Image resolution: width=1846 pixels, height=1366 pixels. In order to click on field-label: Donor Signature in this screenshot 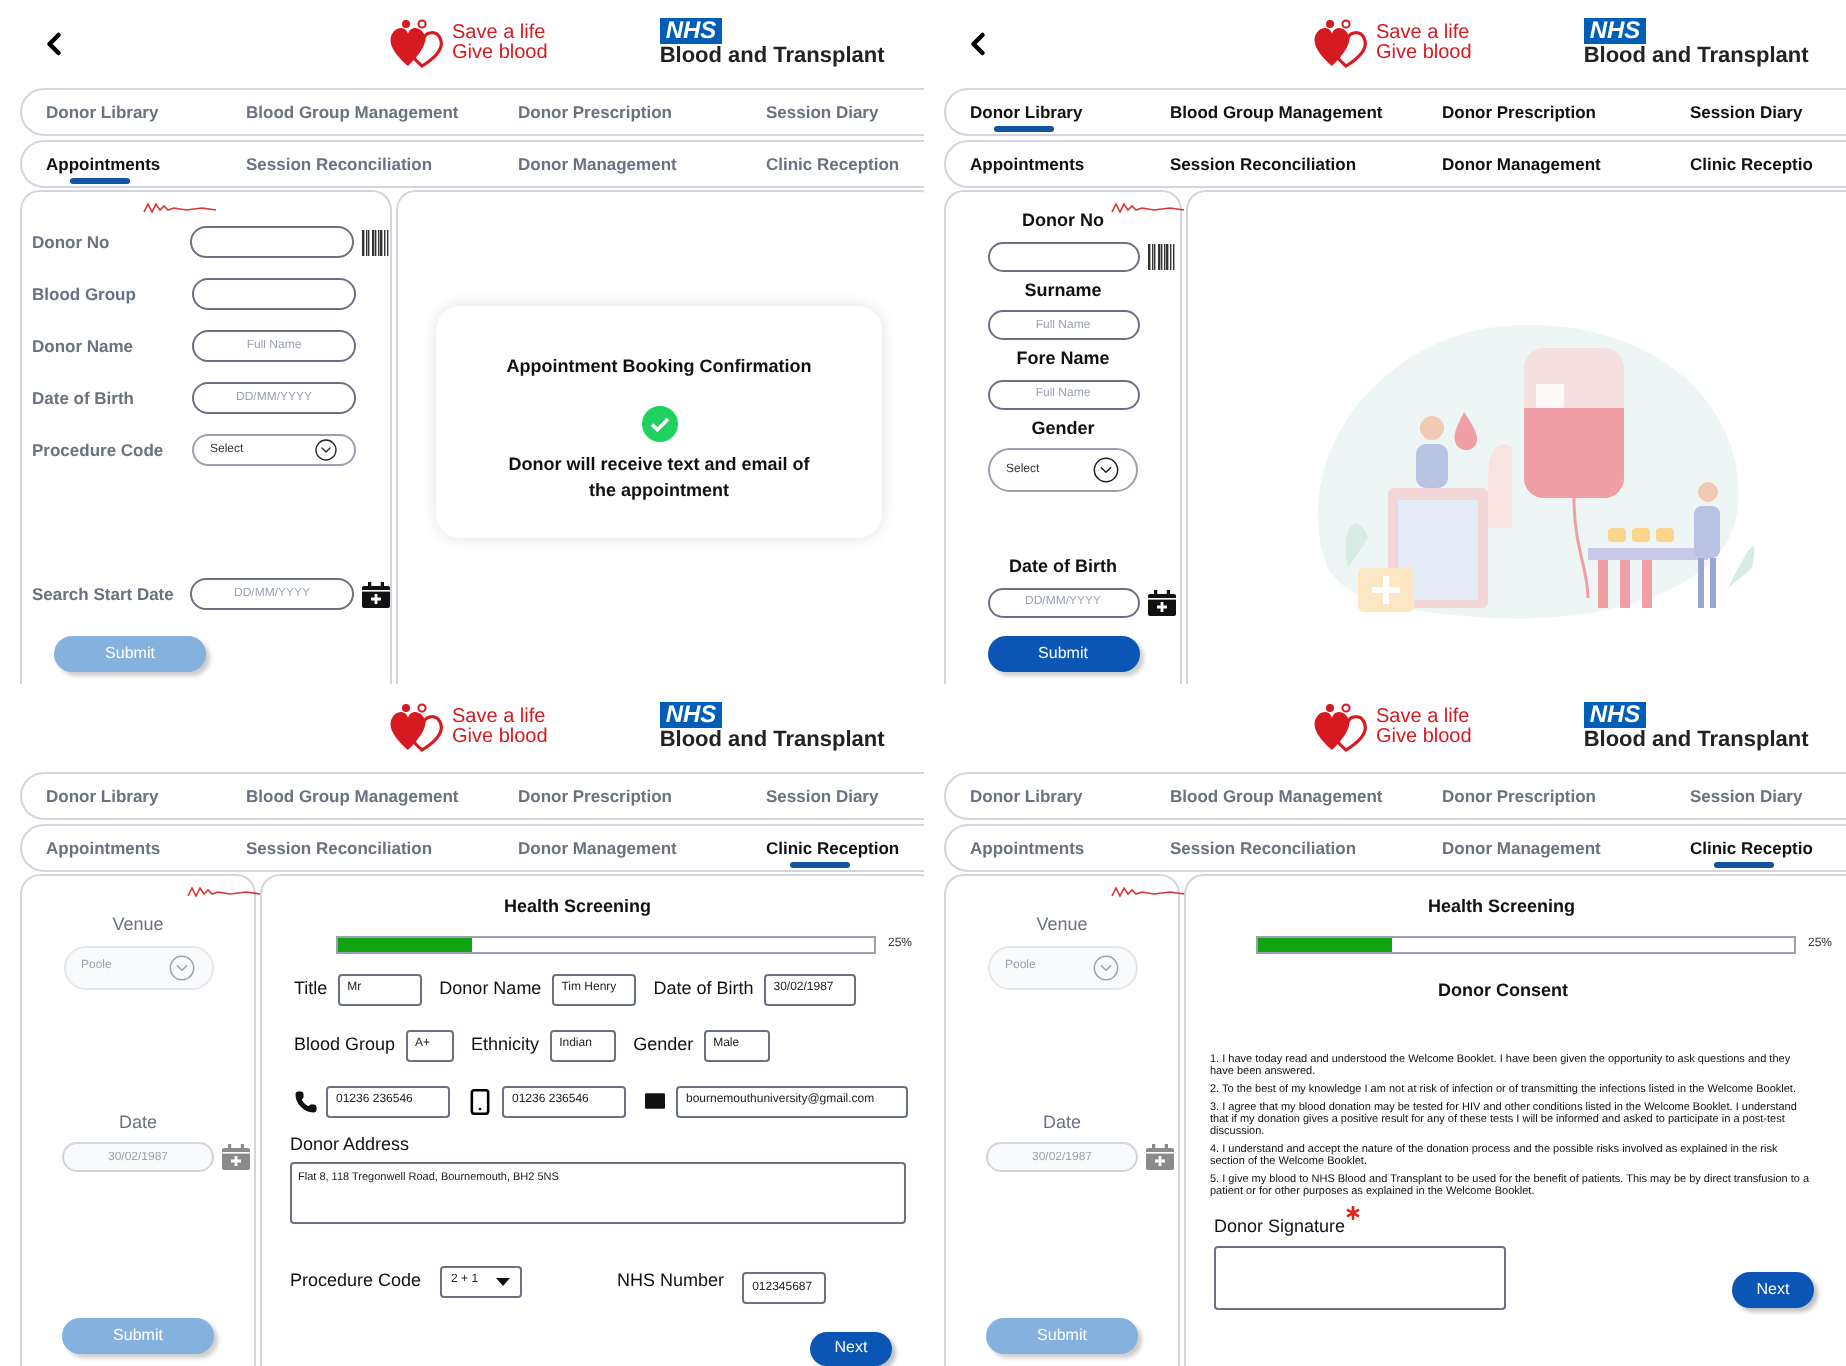, I will do `click(1280, 1227)`.